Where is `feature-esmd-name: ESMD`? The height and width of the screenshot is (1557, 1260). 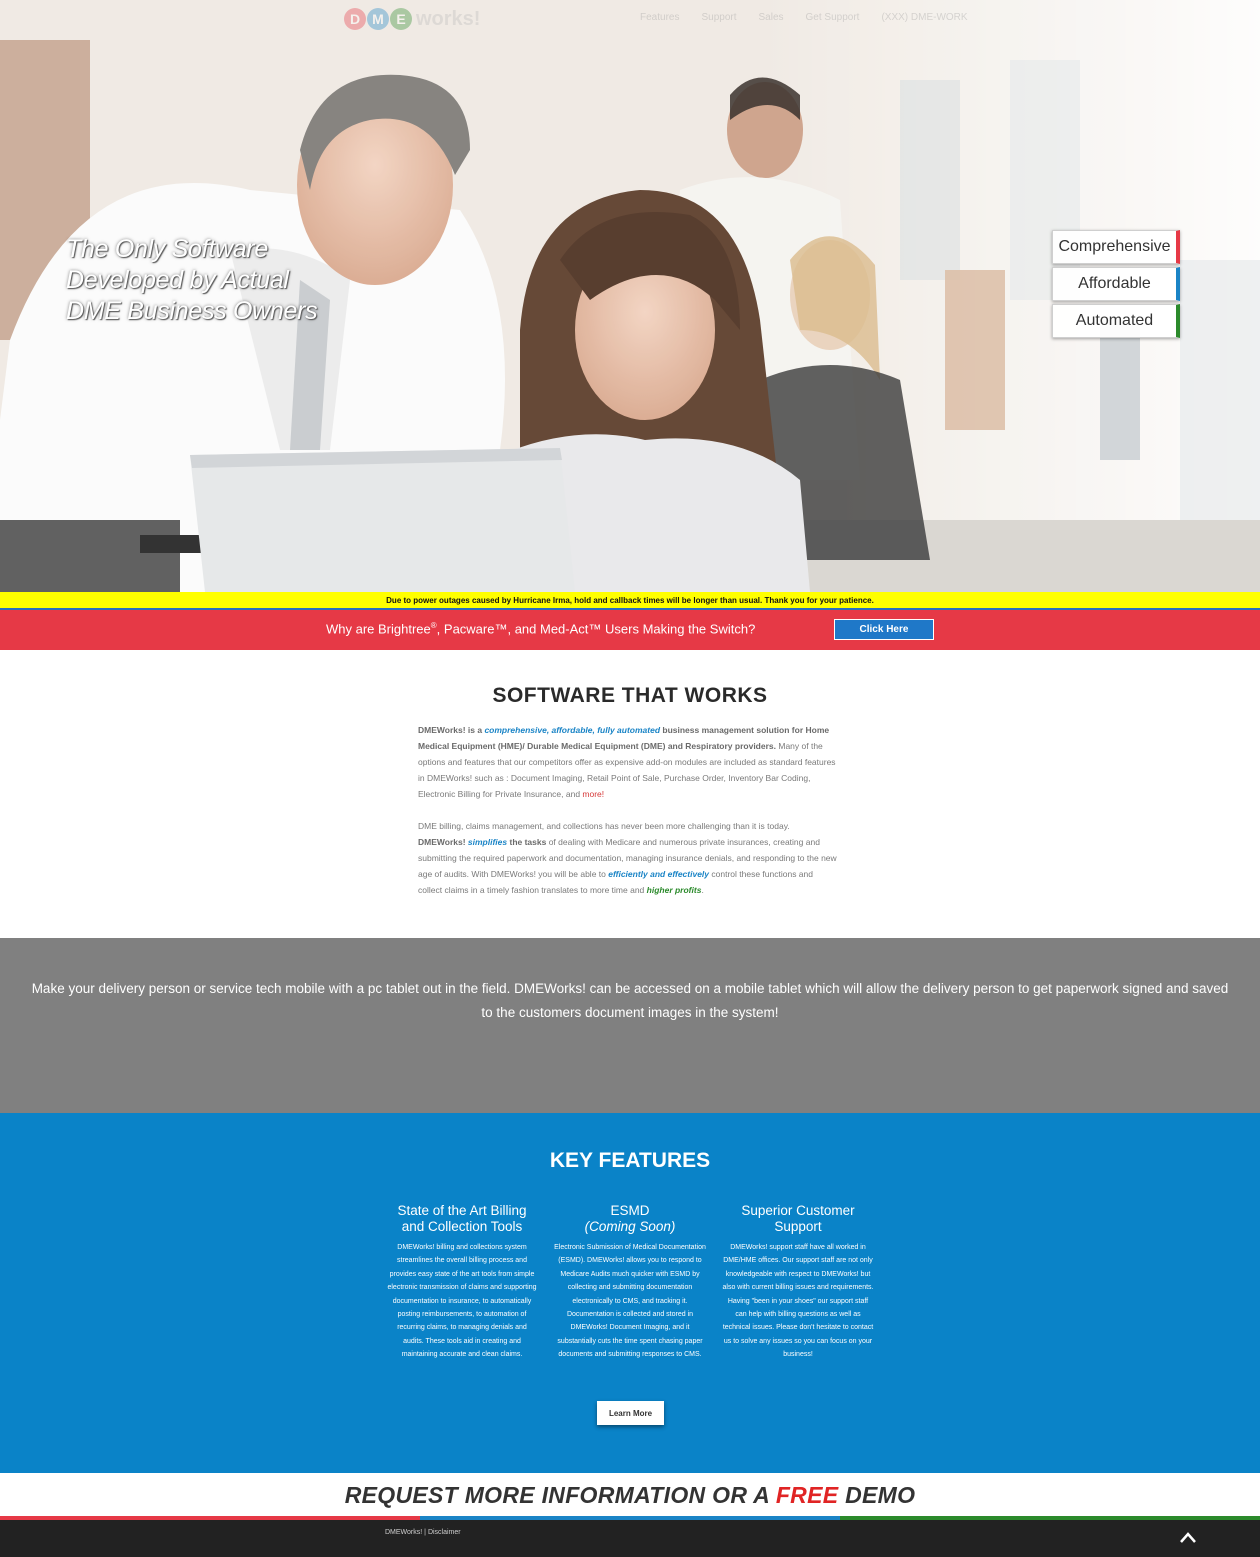 feature-esmd-name: ESMD is located at coordinates (630, 1210).